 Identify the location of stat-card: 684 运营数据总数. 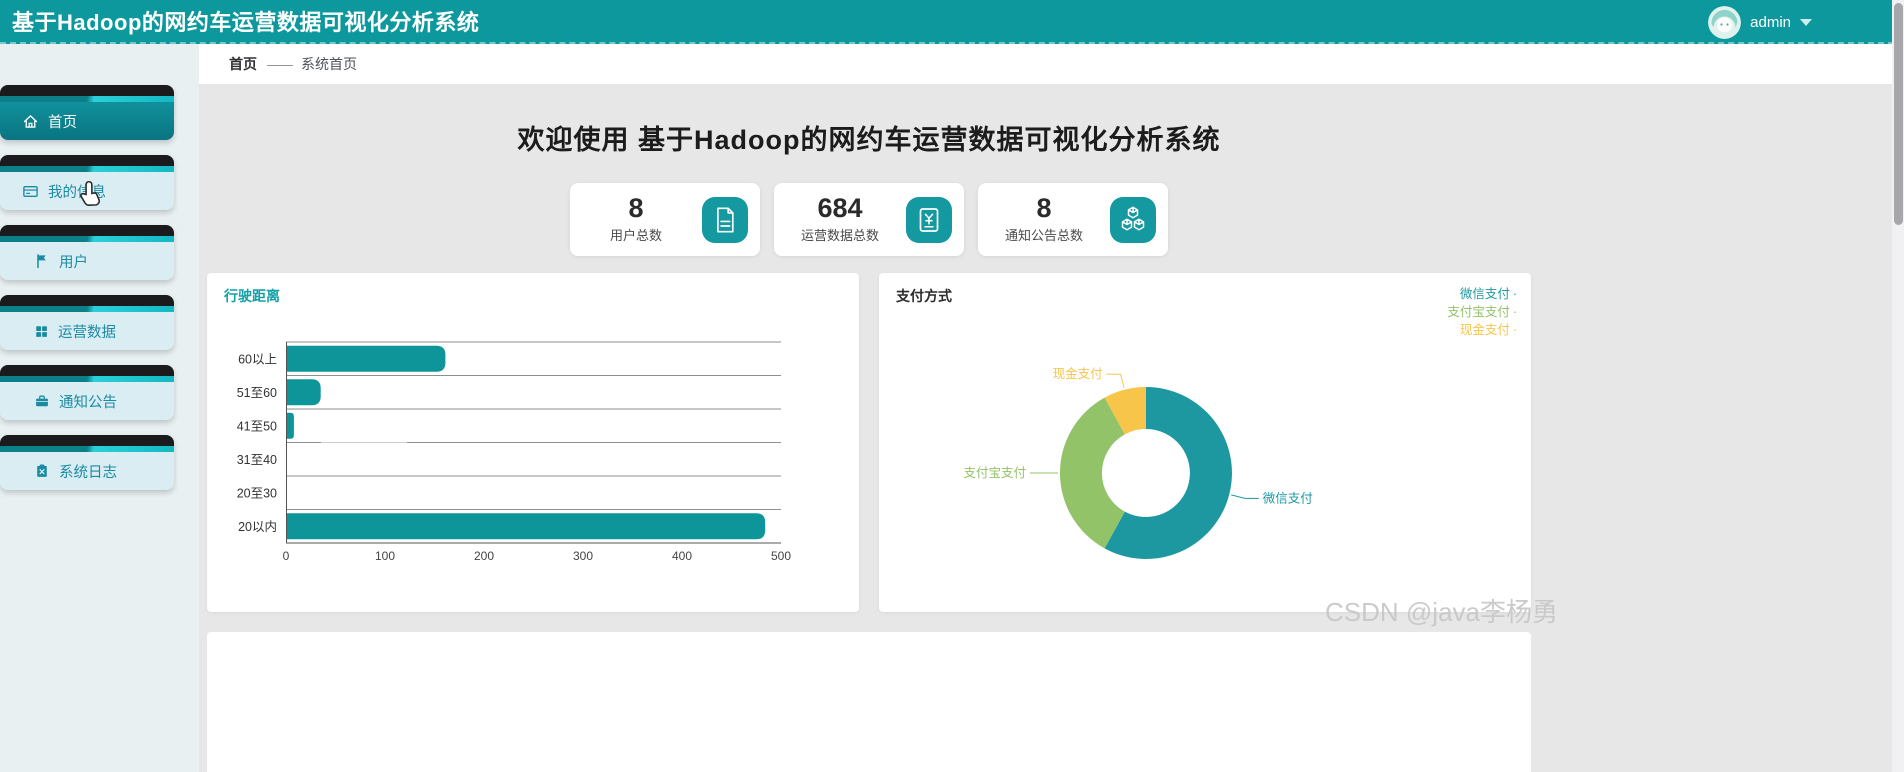
(869, 219).